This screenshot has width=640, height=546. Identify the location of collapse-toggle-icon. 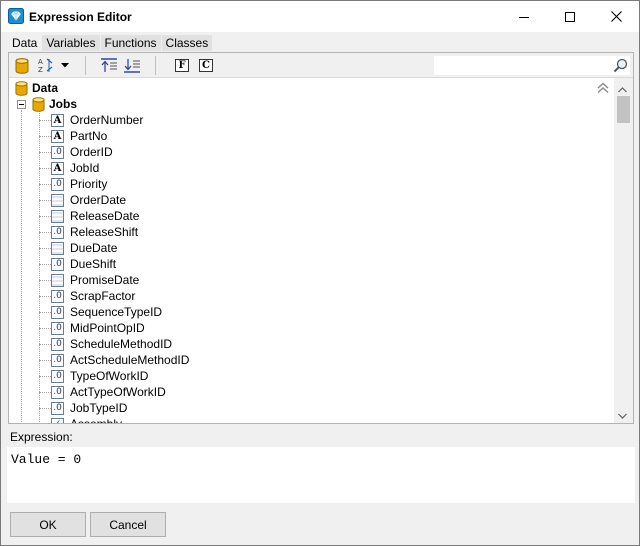
(21, 104).